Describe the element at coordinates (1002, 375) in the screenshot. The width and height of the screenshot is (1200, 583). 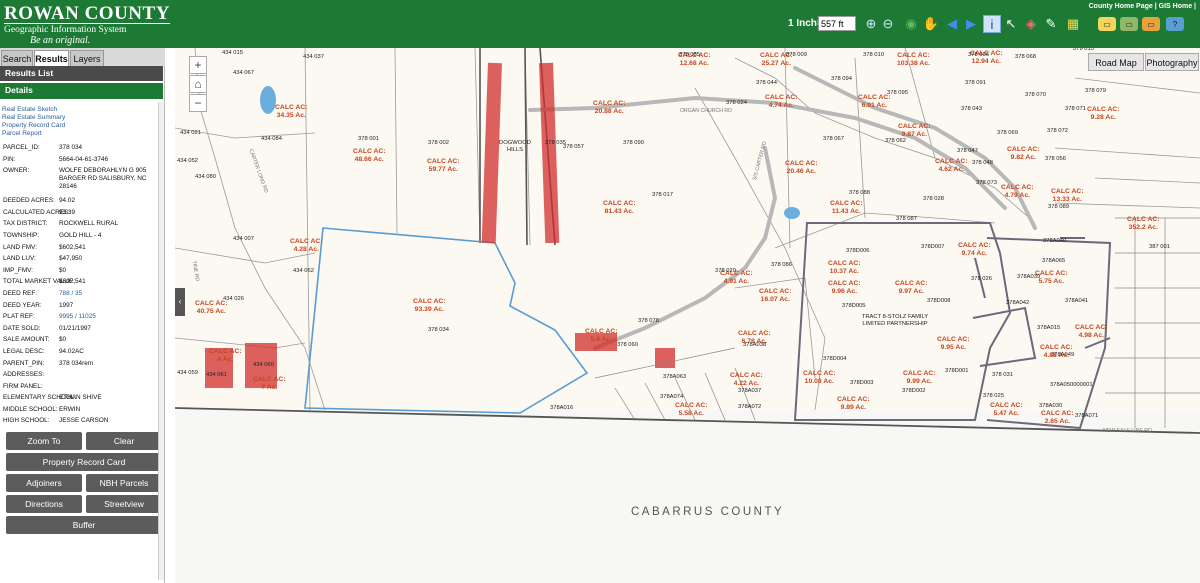
I see `parcel-id-label: 378 031` at that location.